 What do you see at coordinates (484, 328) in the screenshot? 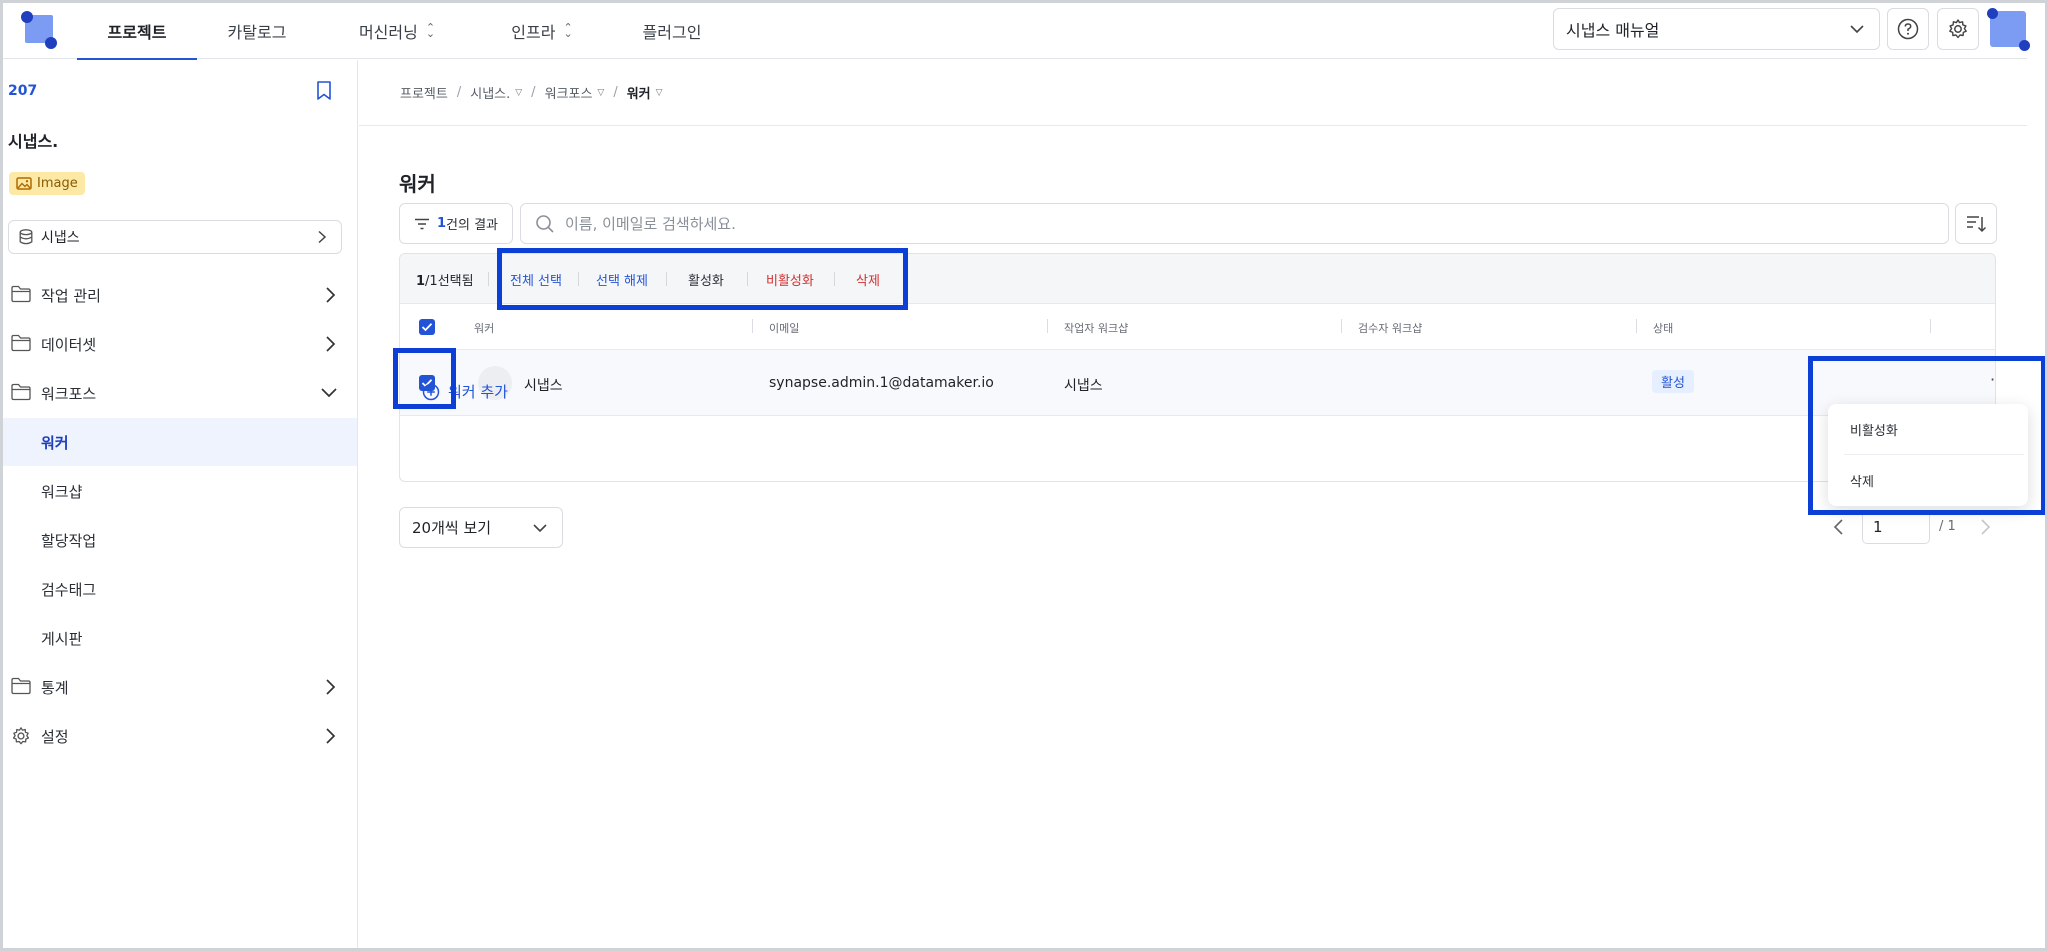
I see `column-header-worker: 워커` at bounding box center [484, 328].